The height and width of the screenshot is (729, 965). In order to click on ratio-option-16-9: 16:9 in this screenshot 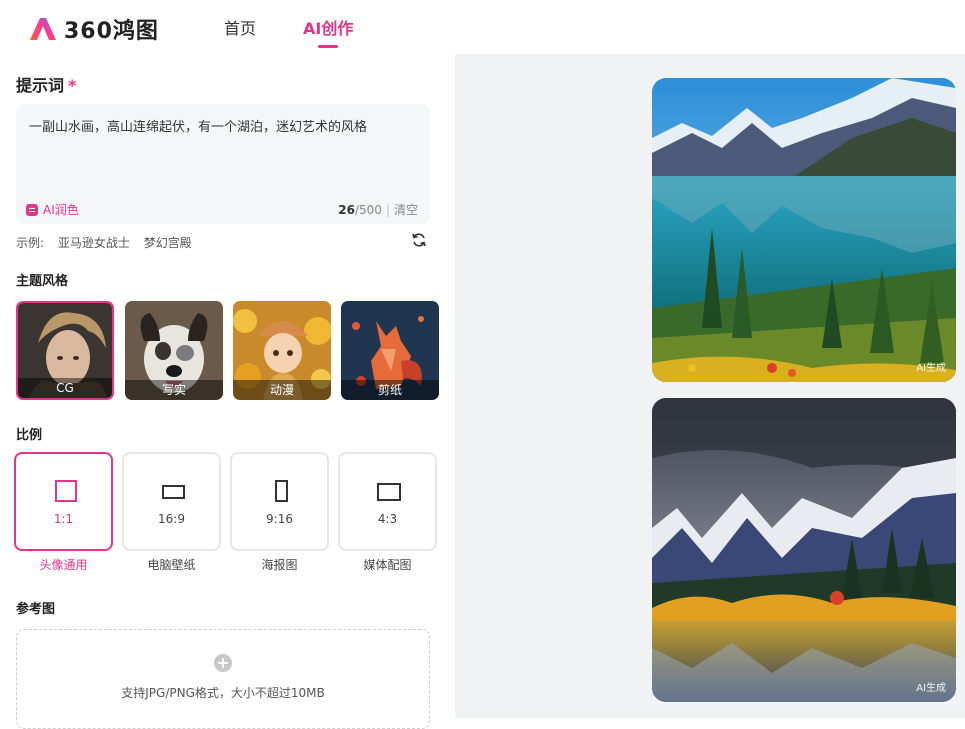, I will do `click(171, 501)`.